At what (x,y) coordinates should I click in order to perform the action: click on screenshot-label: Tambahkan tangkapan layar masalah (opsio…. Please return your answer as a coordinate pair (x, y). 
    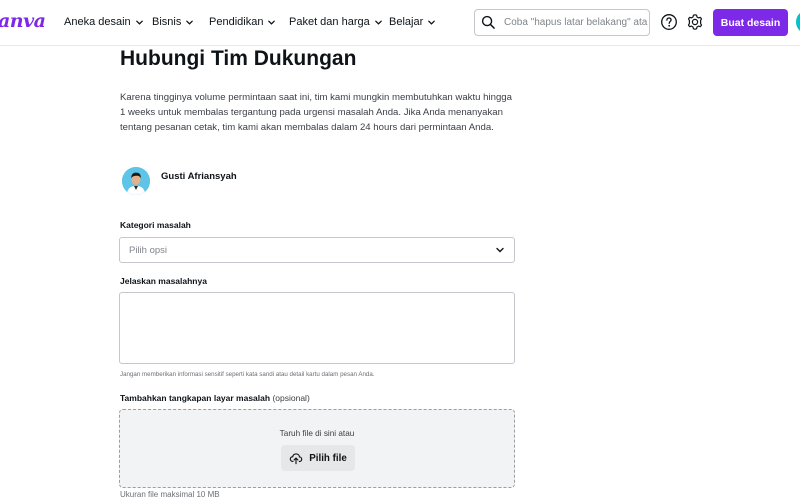
    Looking at the image, I should click on (215, 398).